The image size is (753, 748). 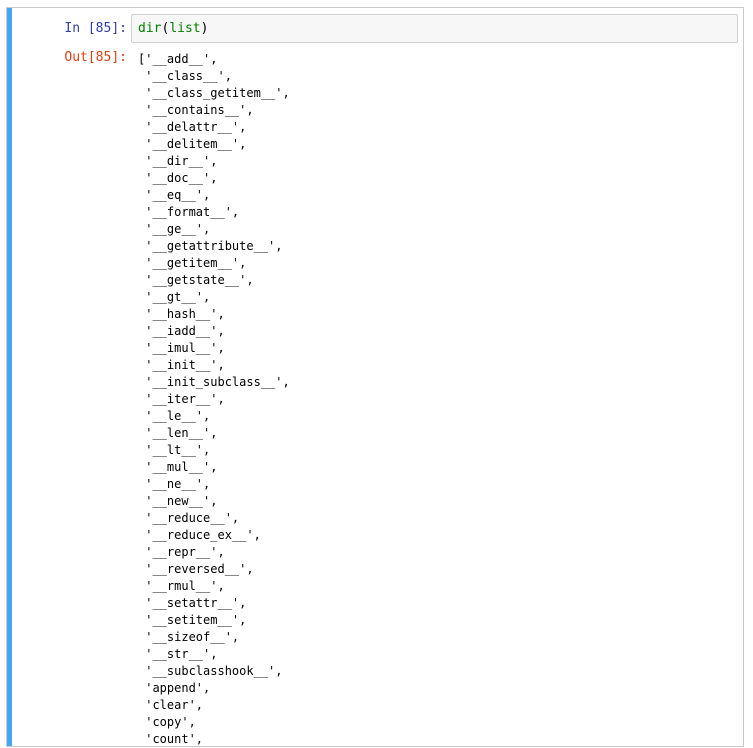 What do you see at coordinates (181, 399) in the screenshot?
I see `output-line: '__iter__',` at bounding box center [181, 399].